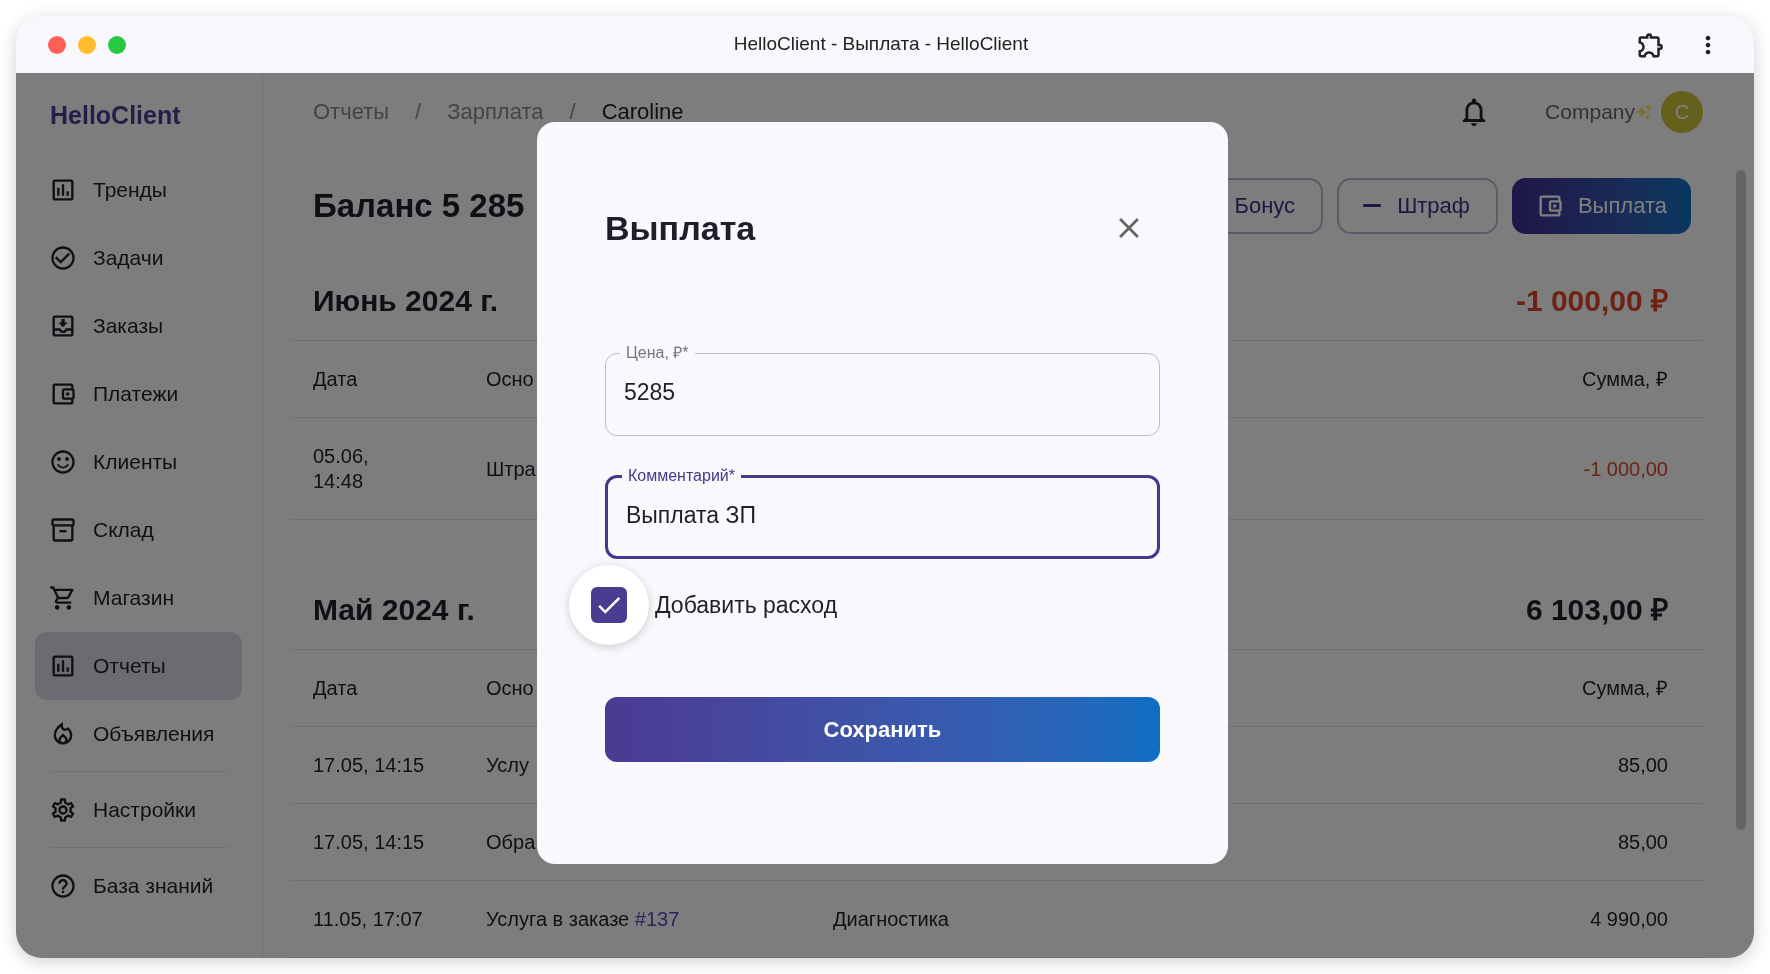 This screenshot has width=1770, height=974. I want to click on sidebar-item: Склад, so click(138, 530).